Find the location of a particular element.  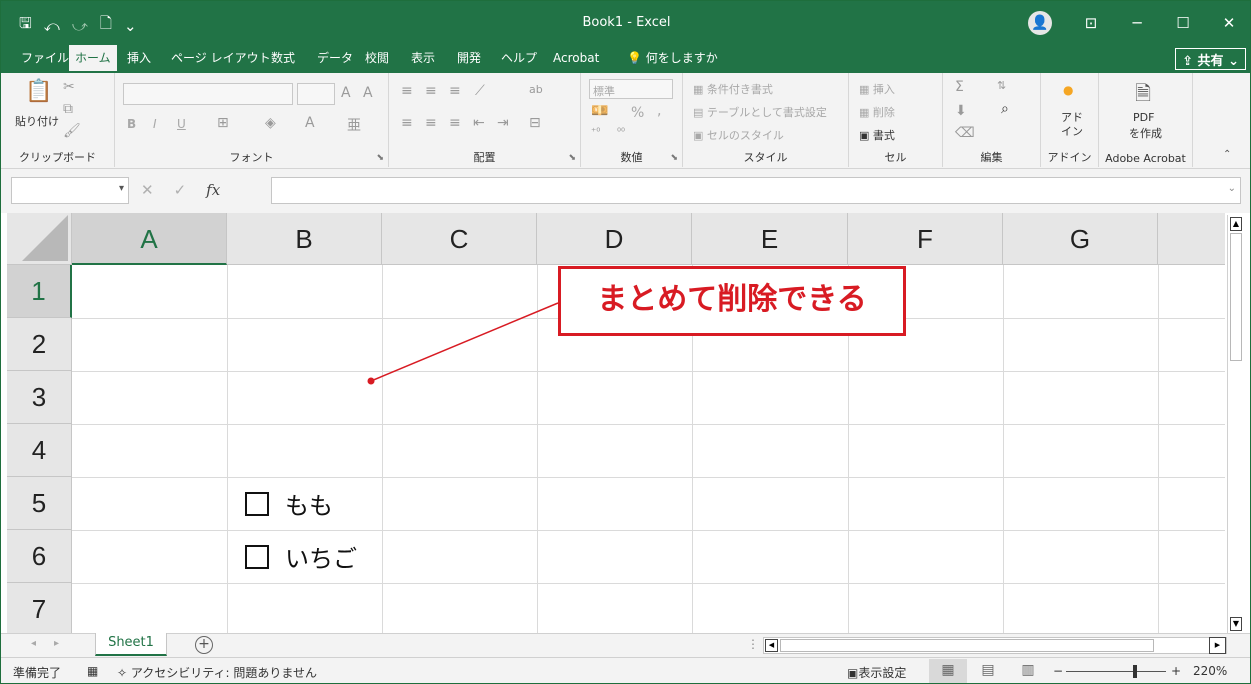

sheet-tab-sheet1: Sheet1 is located at coordinates (131, 644).